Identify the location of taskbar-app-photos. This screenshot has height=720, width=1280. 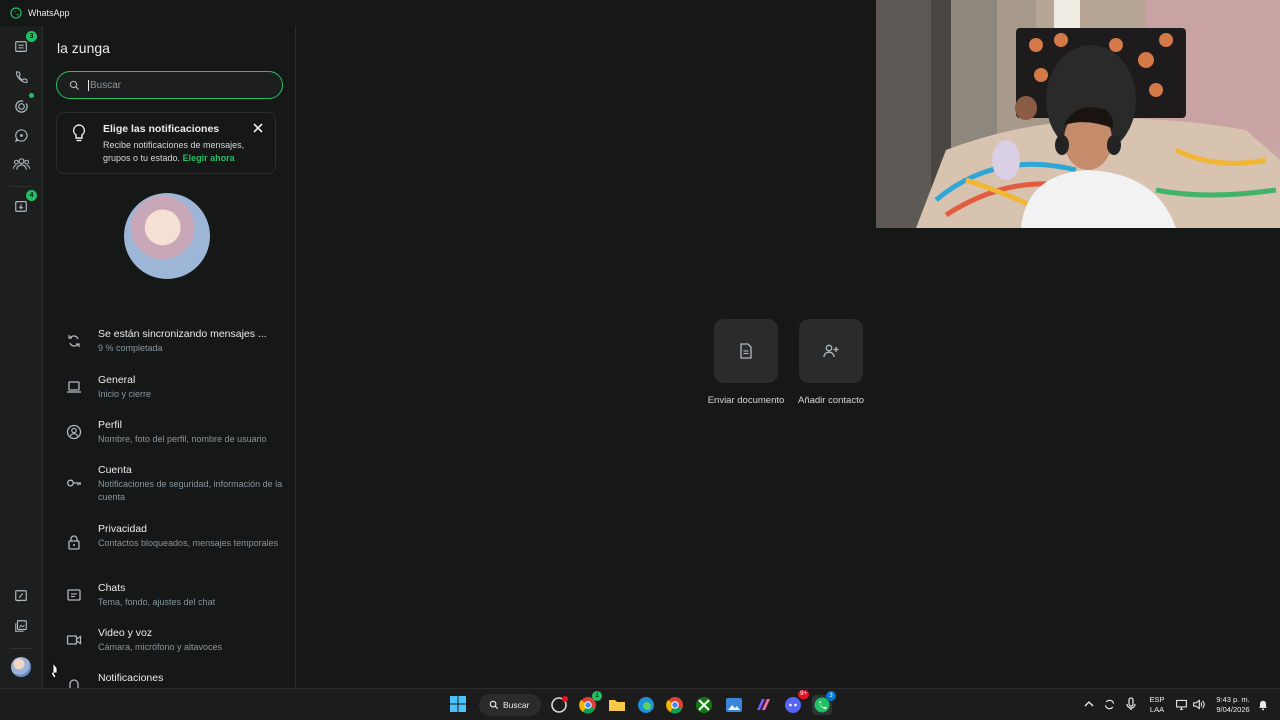
(734, 705).